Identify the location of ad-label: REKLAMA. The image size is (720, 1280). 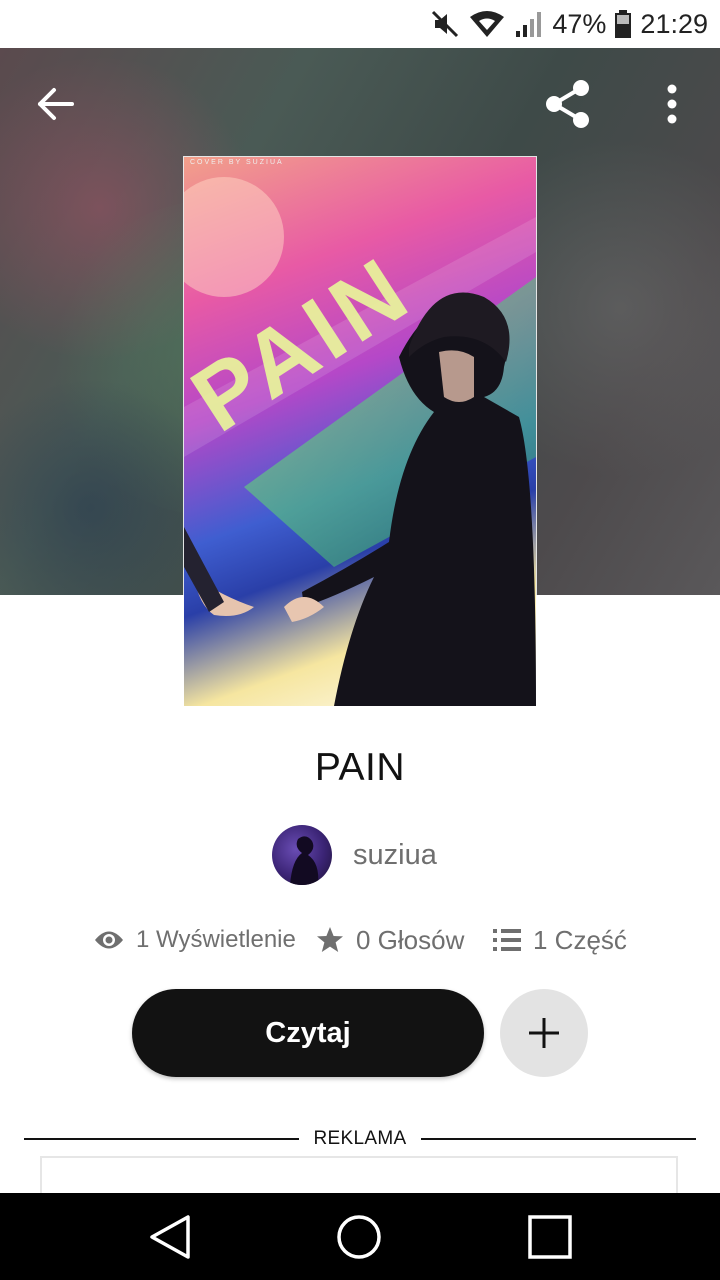
(360, 1138).